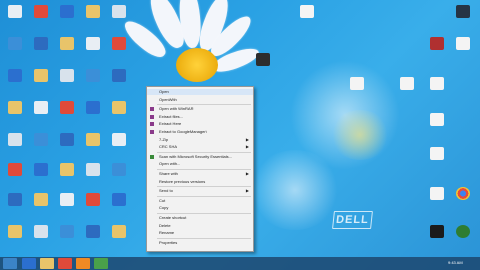  Describe the element at coordinates (200, 191) in the screenshot. I see `menu-item: Send to ▶` at that location.